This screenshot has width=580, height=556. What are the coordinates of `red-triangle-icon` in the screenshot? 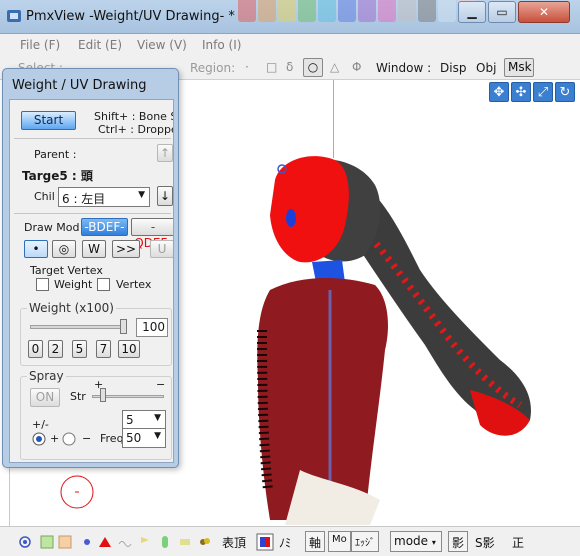 It's located at (105, 542).